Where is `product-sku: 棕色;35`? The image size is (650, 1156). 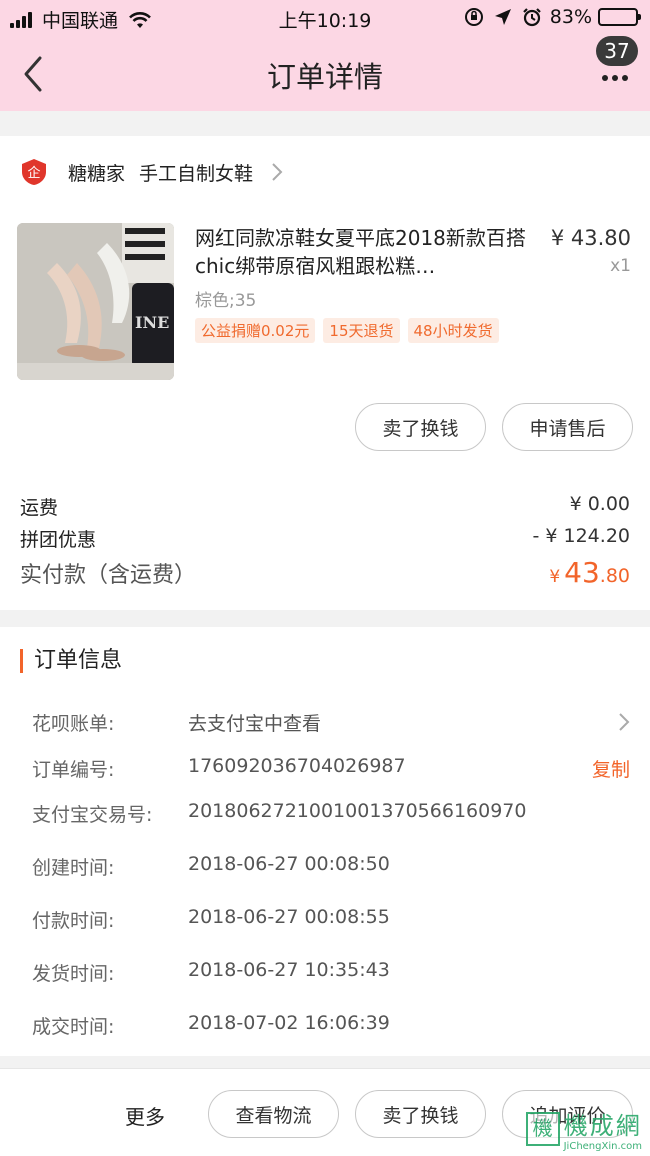
product-sku: 棕色;35 is located at coordinates (226, 301).